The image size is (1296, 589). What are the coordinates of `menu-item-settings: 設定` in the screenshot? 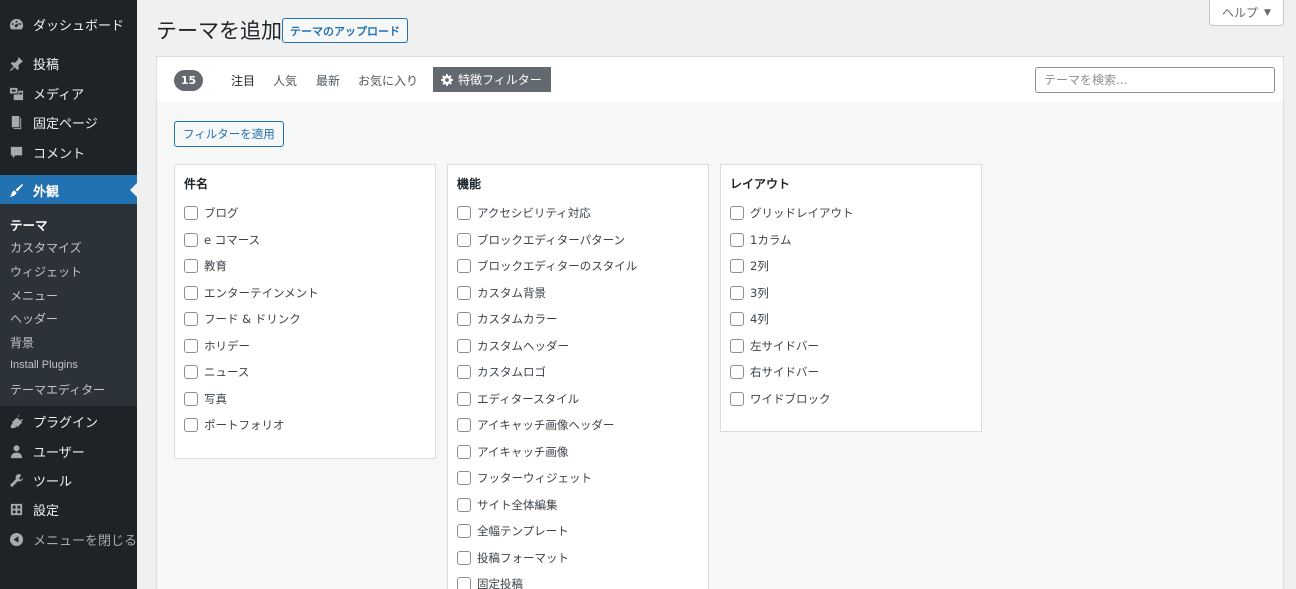 It's located at (68, 509).